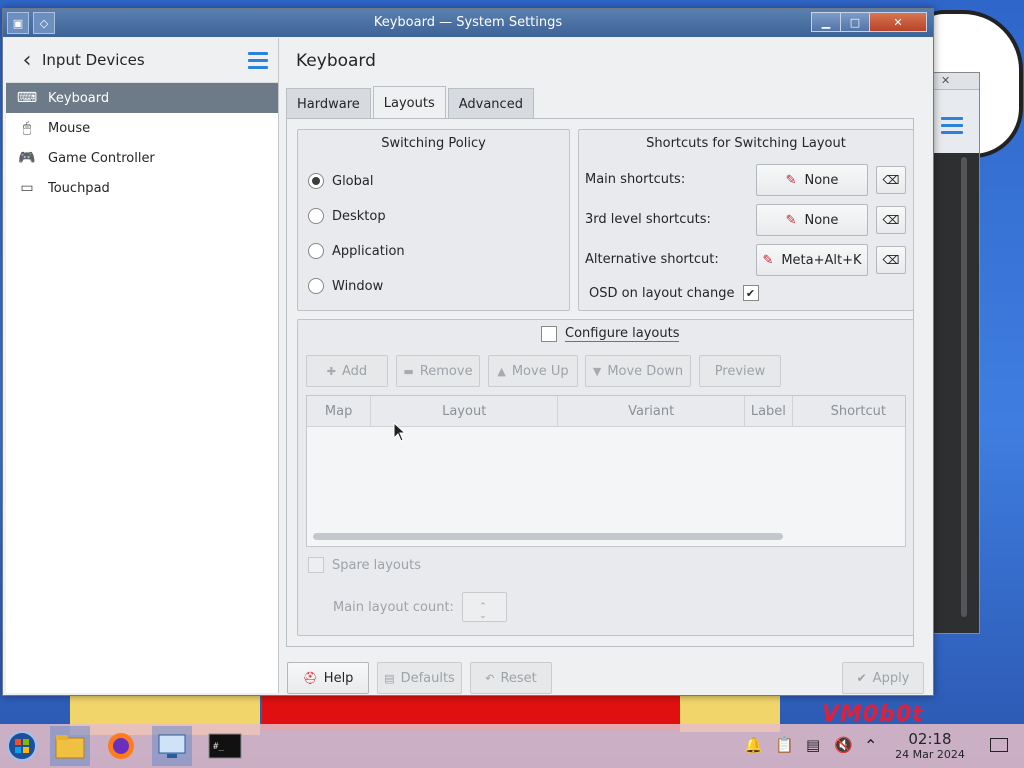 The width and height of the screenshot is (1024, 768). What do you see at coordinates (769, 411) in the screenshot?
I see `column-header-label: Label` at bounding box center [769, 411].